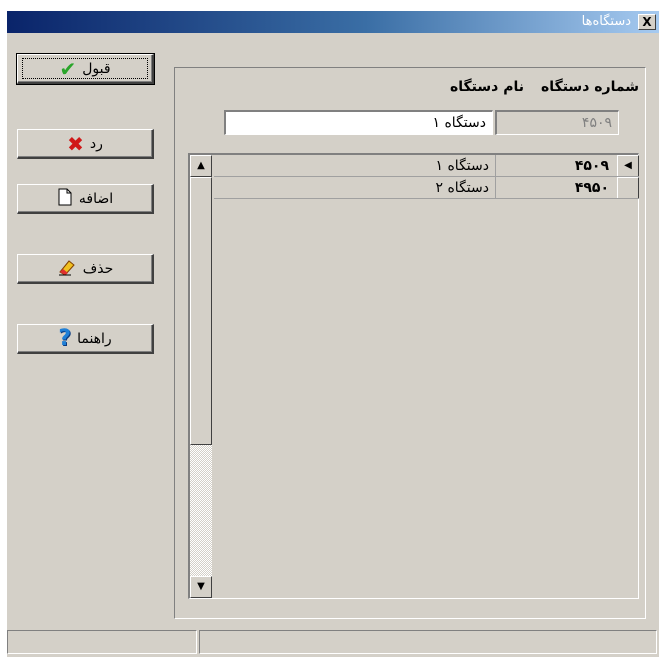  What do you see at coordinates (67, 269) in the screenshot?
I see `eraser-icon` at bounding box center [67, 269].